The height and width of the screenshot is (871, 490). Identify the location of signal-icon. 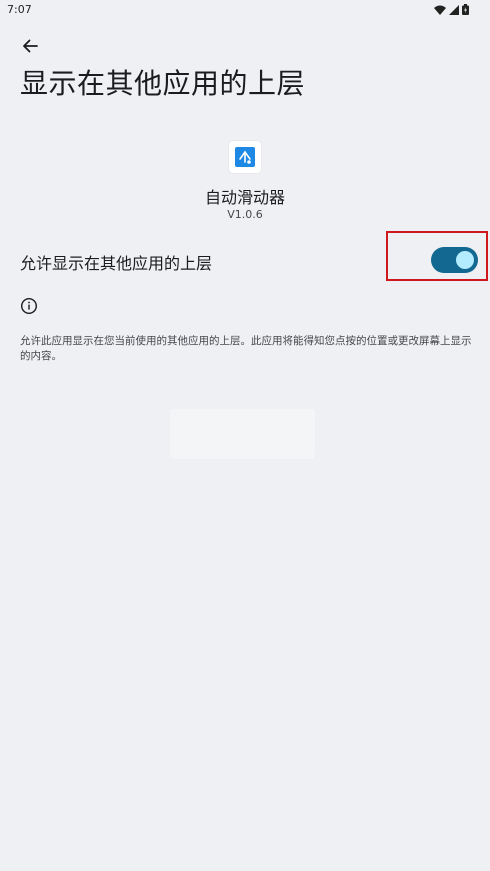
(454, 9).